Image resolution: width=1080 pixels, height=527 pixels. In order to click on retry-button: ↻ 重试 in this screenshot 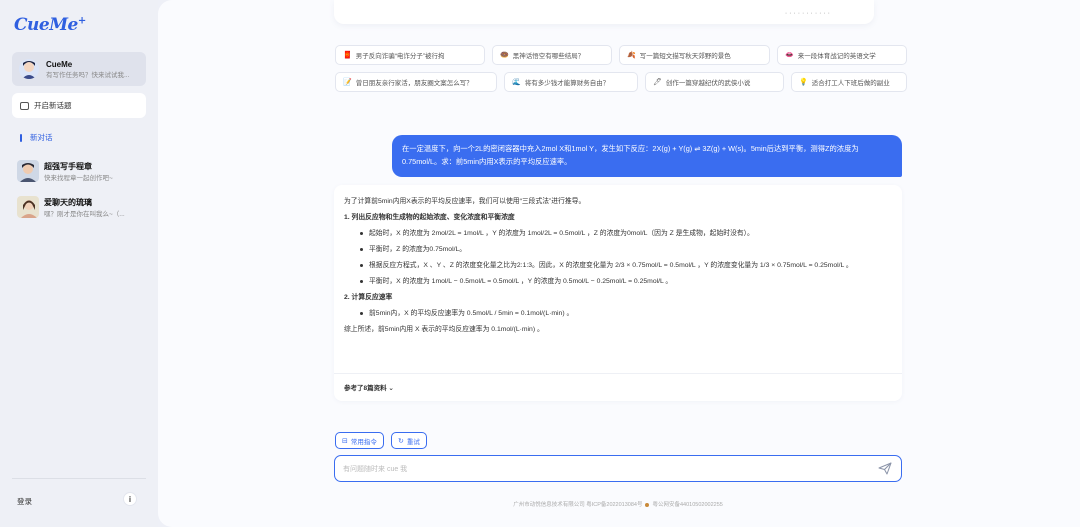, I will do `click(409, 440)`.